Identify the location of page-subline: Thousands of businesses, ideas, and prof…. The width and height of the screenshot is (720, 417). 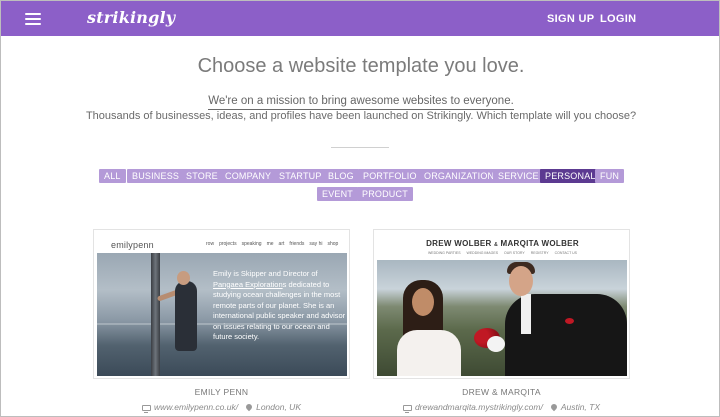
(361, 116).